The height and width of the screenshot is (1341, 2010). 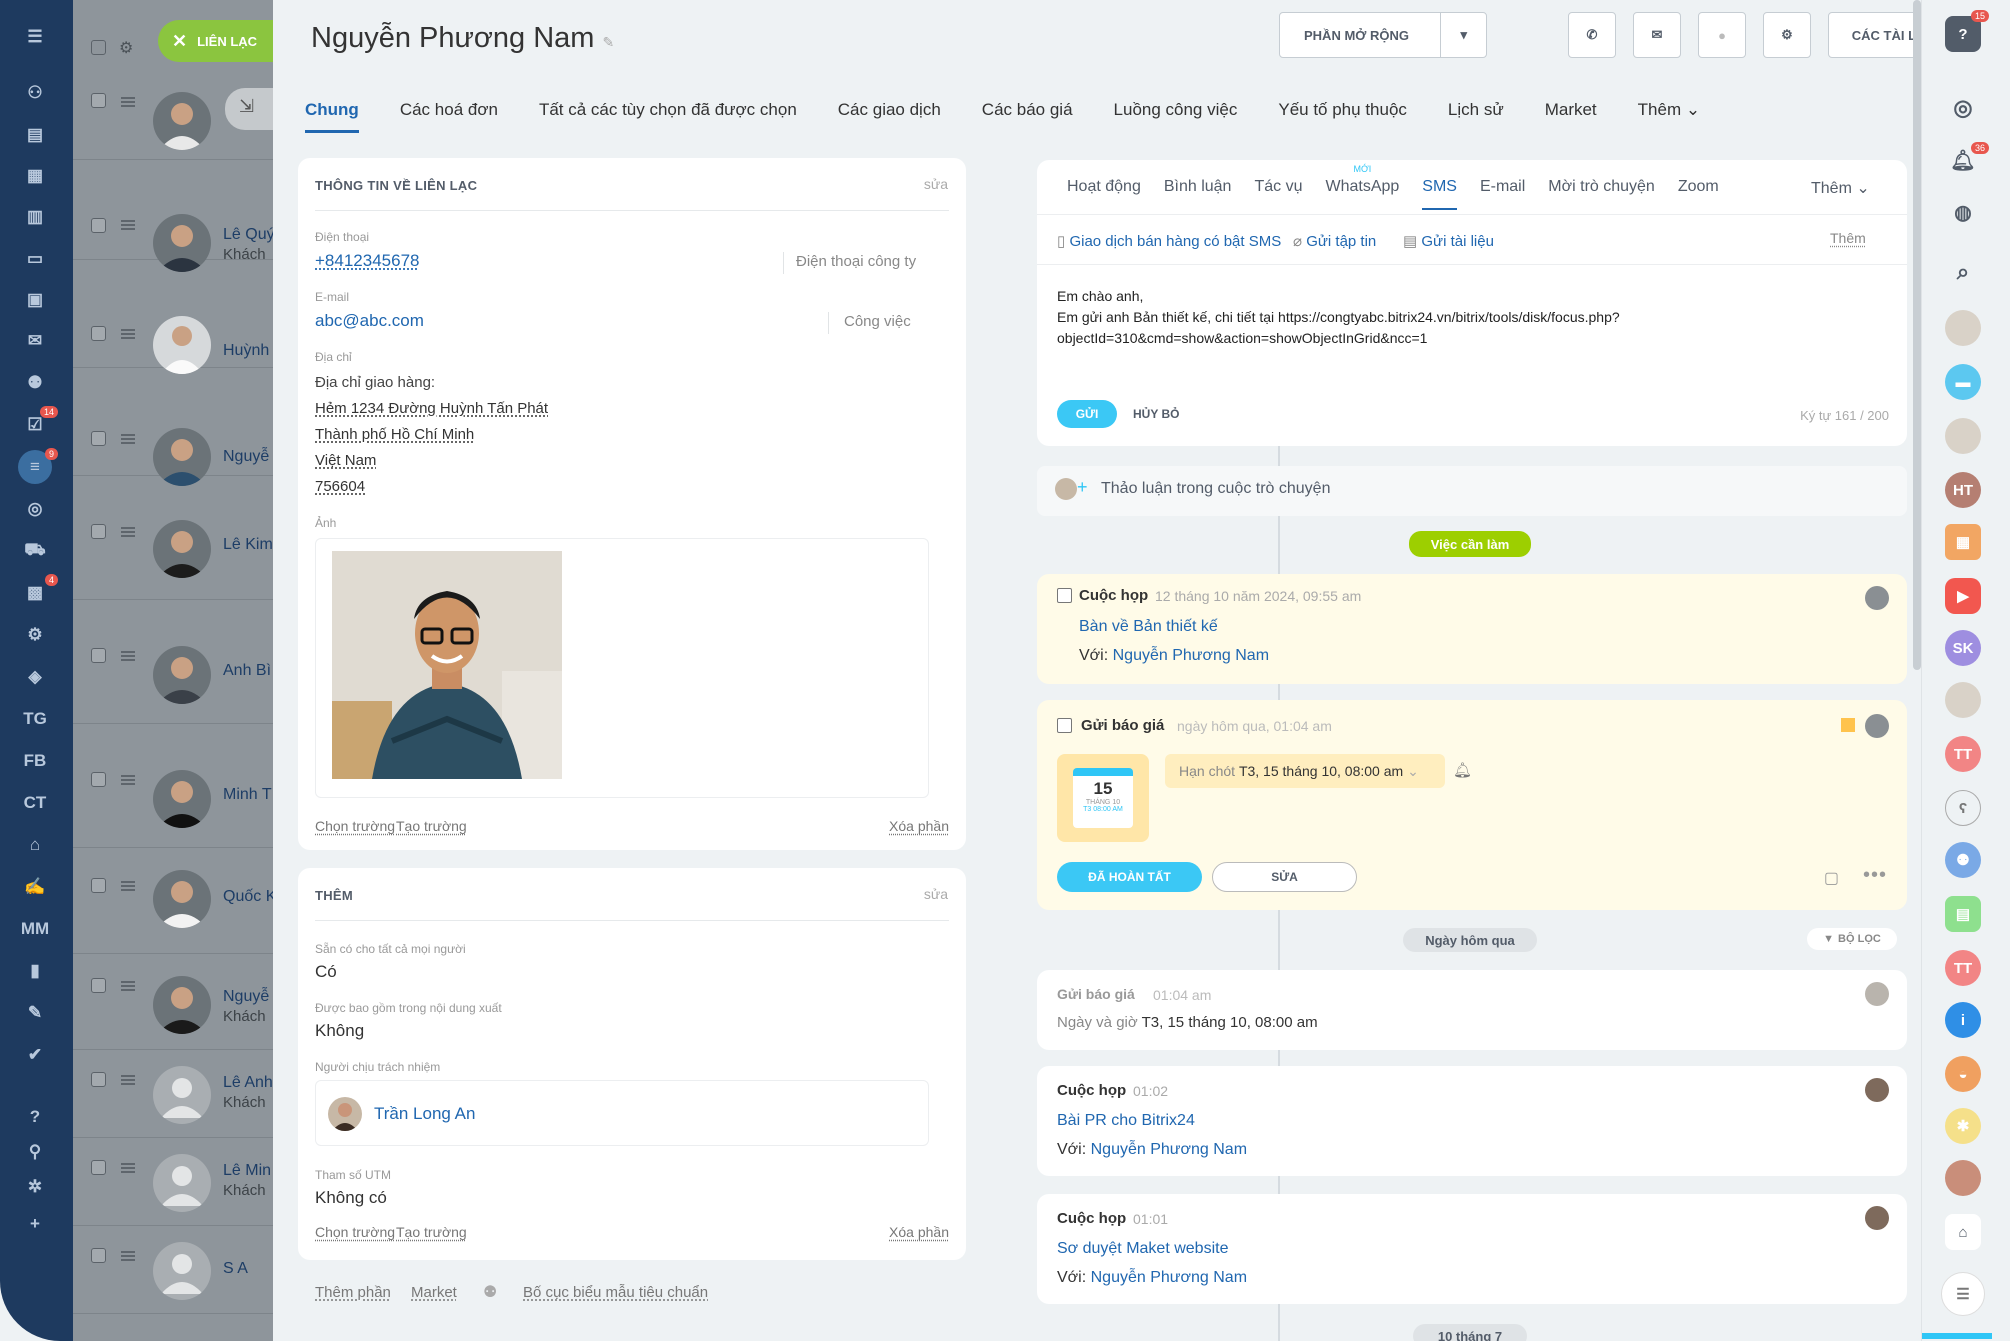 What do you see at coordinates (1148, 627) in the screenshot?
I see `meeting-subject-link: Bàn về Bản thiết kế` at bounding box center [1148, 627].